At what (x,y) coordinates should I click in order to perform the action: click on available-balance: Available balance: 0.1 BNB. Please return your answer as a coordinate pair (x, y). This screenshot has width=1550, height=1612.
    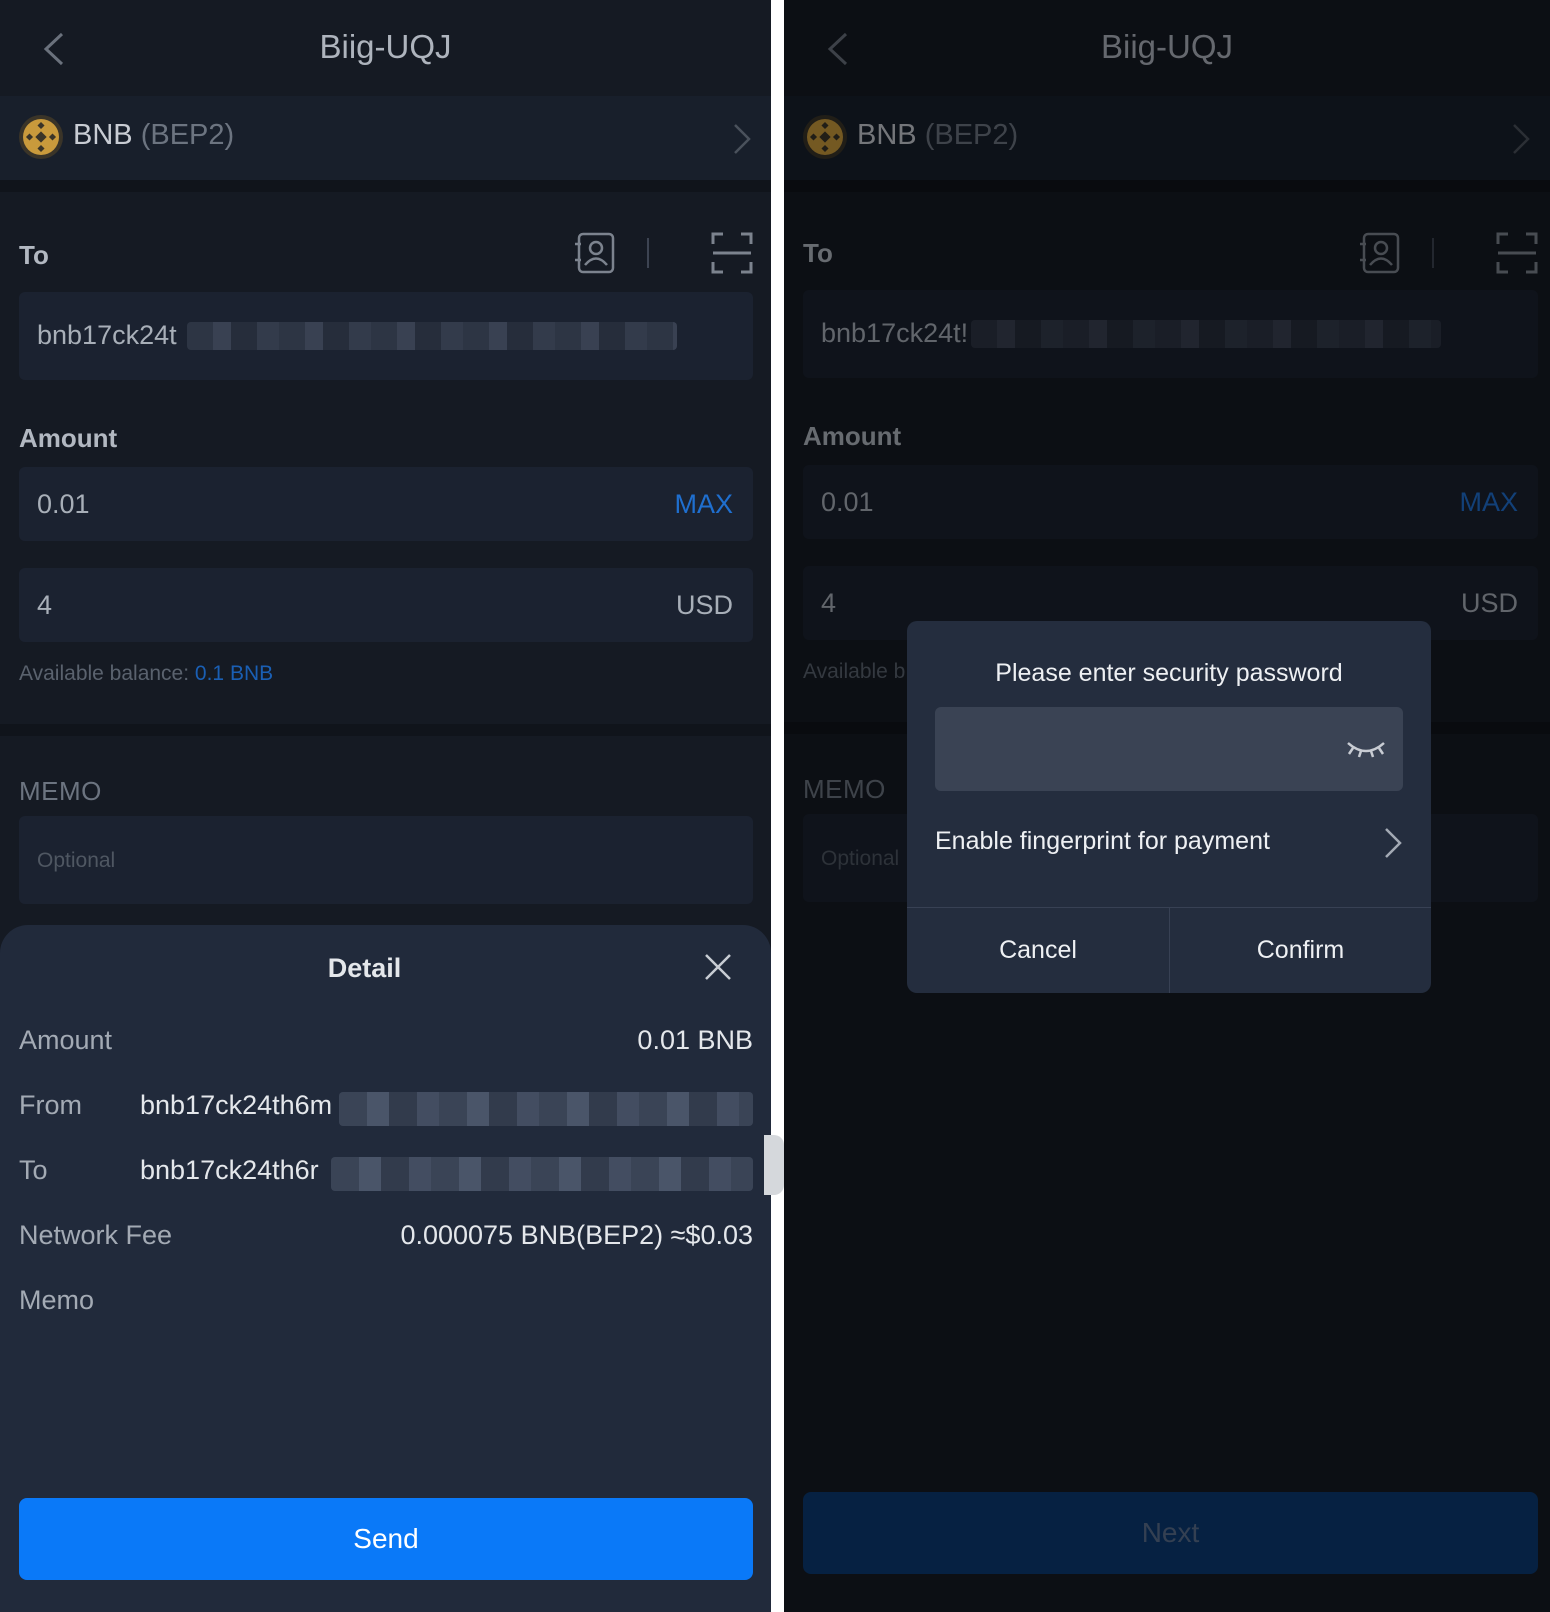
    Looking at the image, I should click on (146, 673).